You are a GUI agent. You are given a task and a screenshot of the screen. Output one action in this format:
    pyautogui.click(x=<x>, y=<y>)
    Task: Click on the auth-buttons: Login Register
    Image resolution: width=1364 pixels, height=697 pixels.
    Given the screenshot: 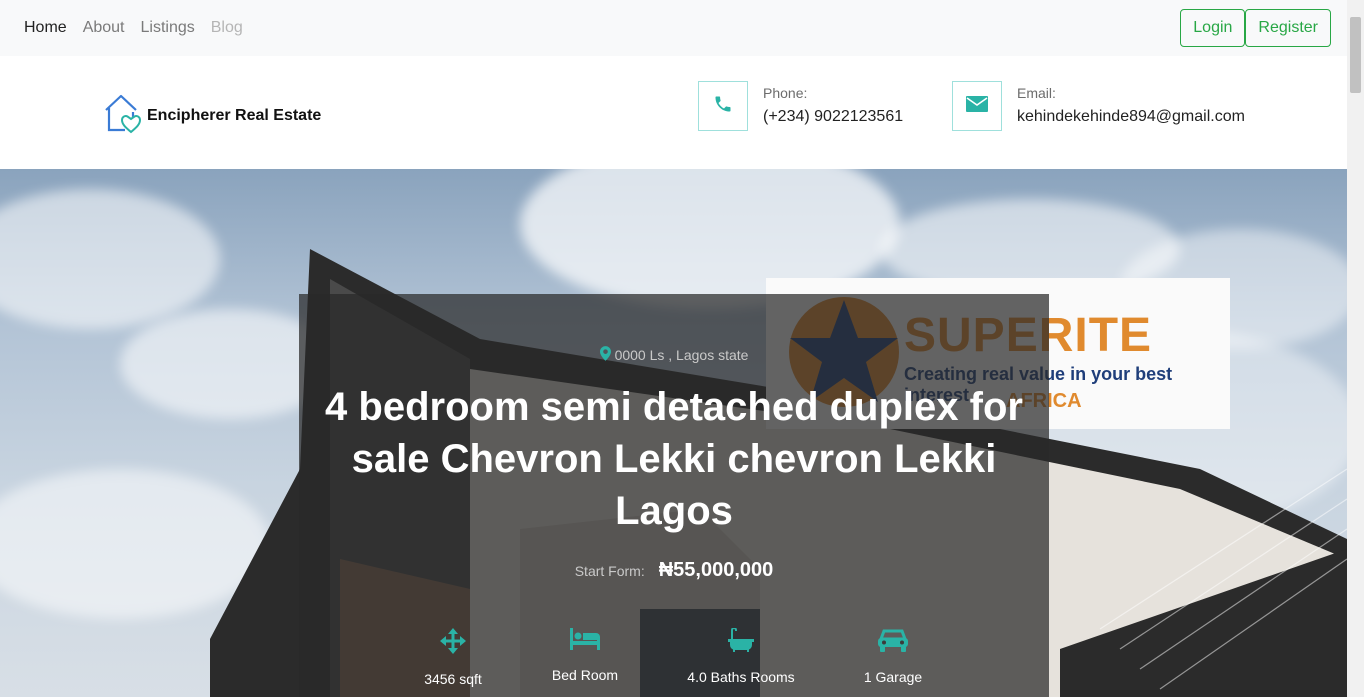 What is the action you would take?
    pyautogui.click(x=1255, y=28)
    